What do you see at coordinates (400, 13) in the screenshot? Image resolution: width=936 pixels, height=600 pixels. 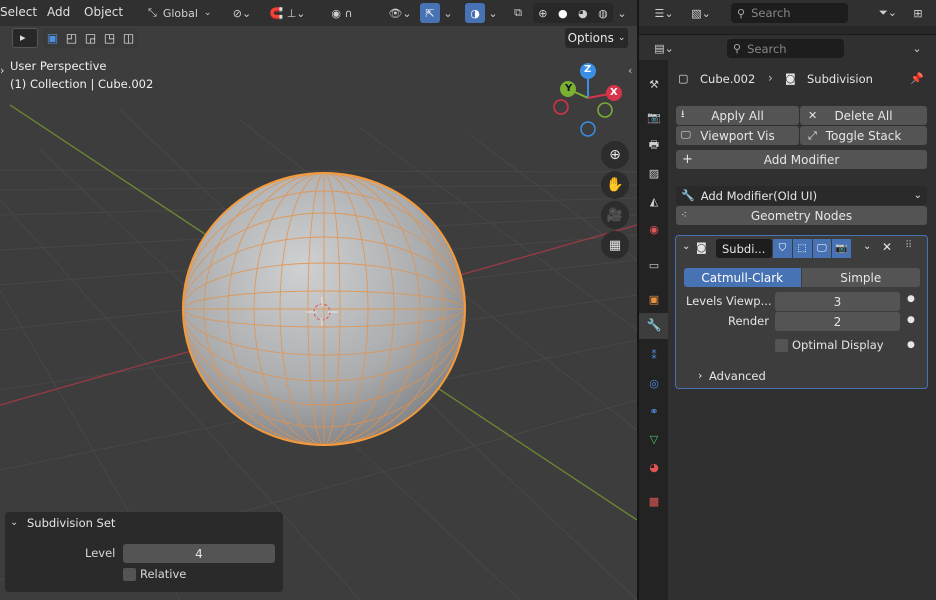 I see `visibility-dropdown: 👁⌄` at bounding box center [400, 13].